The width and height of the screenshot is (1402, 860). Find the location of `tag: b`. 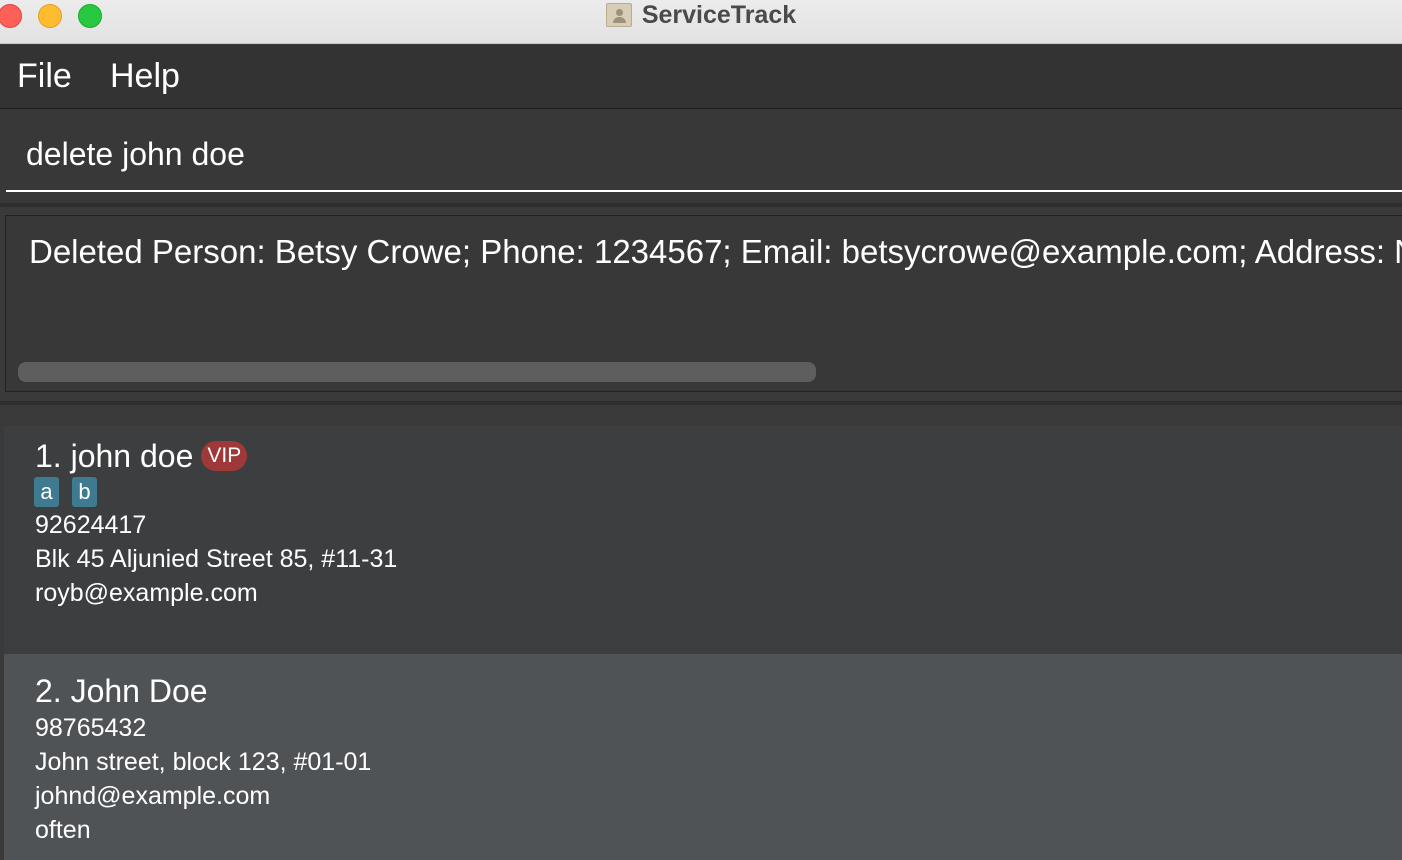

tag: b is located at coordinates (84, 492).